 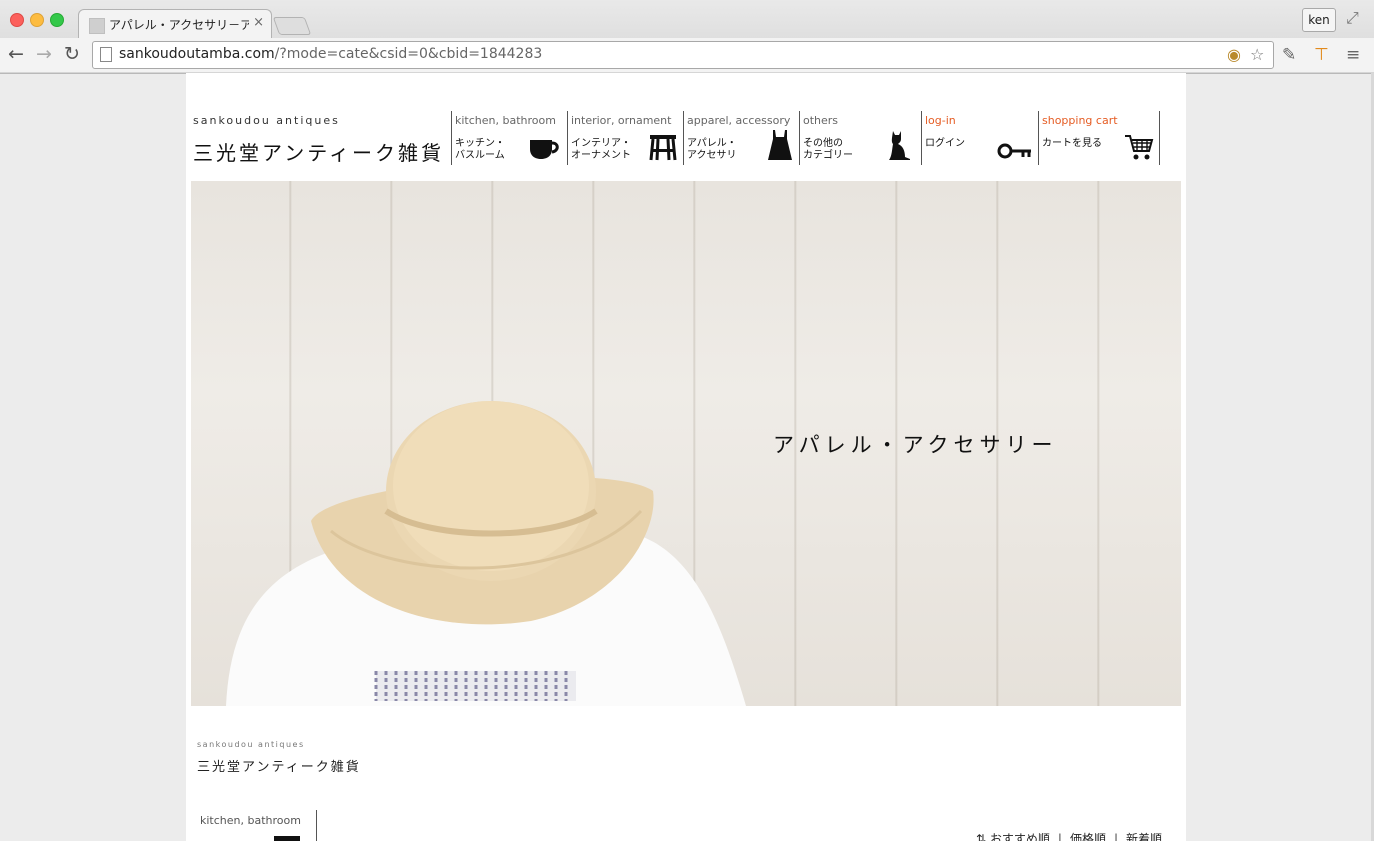 I want to click on nav-shopping-cart: shopping cart カートを見る, so click(x=1099, y=138).